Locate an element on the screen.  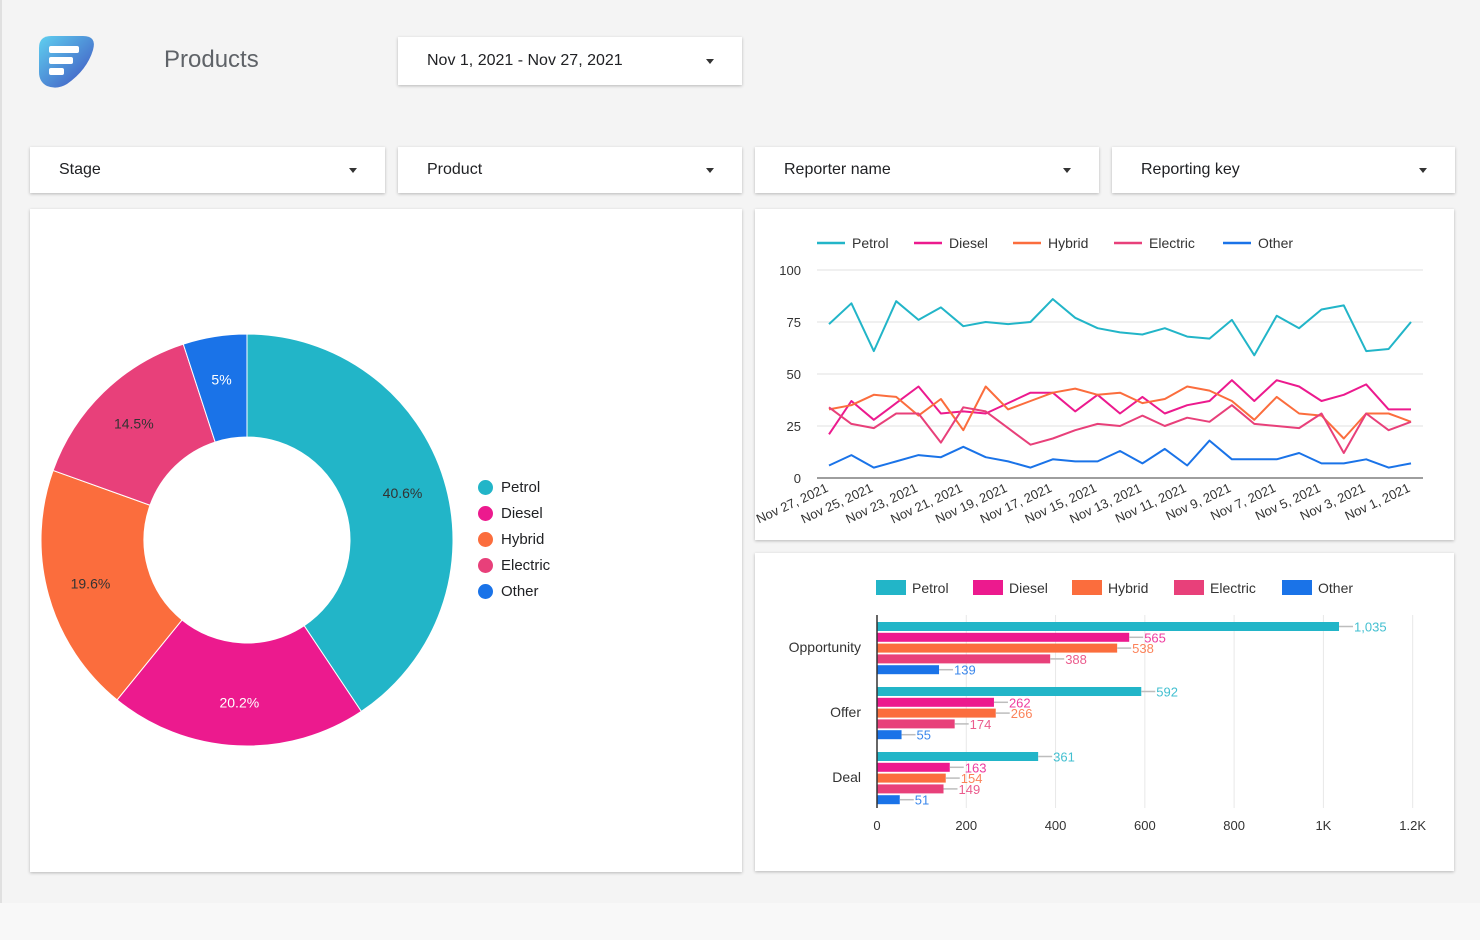
category-label: Deal is located at coordinates (846, 777).